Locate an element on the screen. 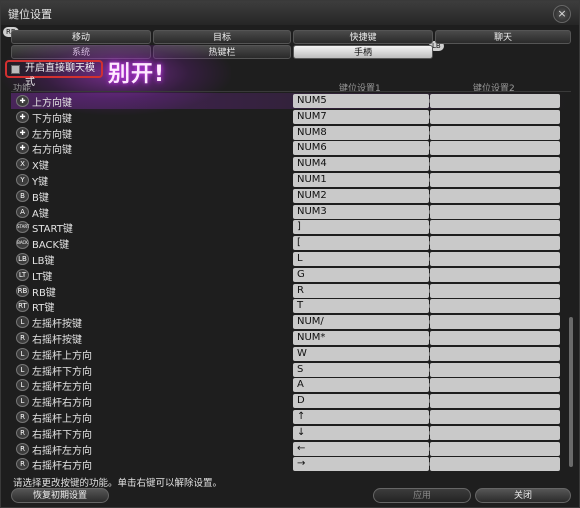  dpad-left-icon: ✚ is located at coordinates (22, 132).